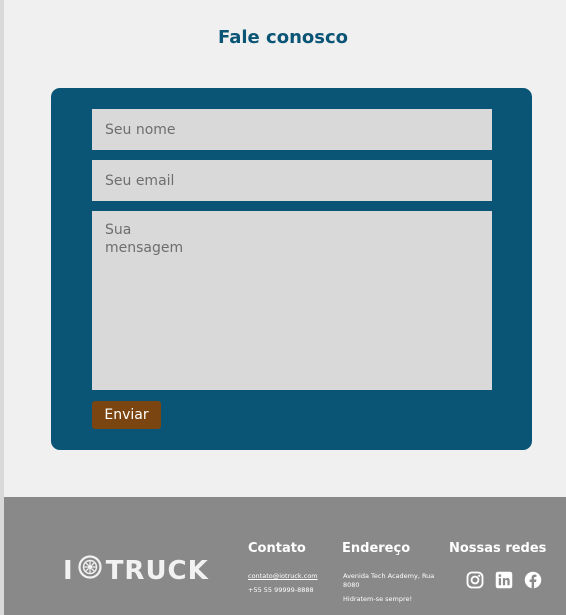 This screenshot has width=566, height=615. What do you see at coordinates (90, 570) in the screenshot?
I see `tire-icon` at bounding box center [90, 570].